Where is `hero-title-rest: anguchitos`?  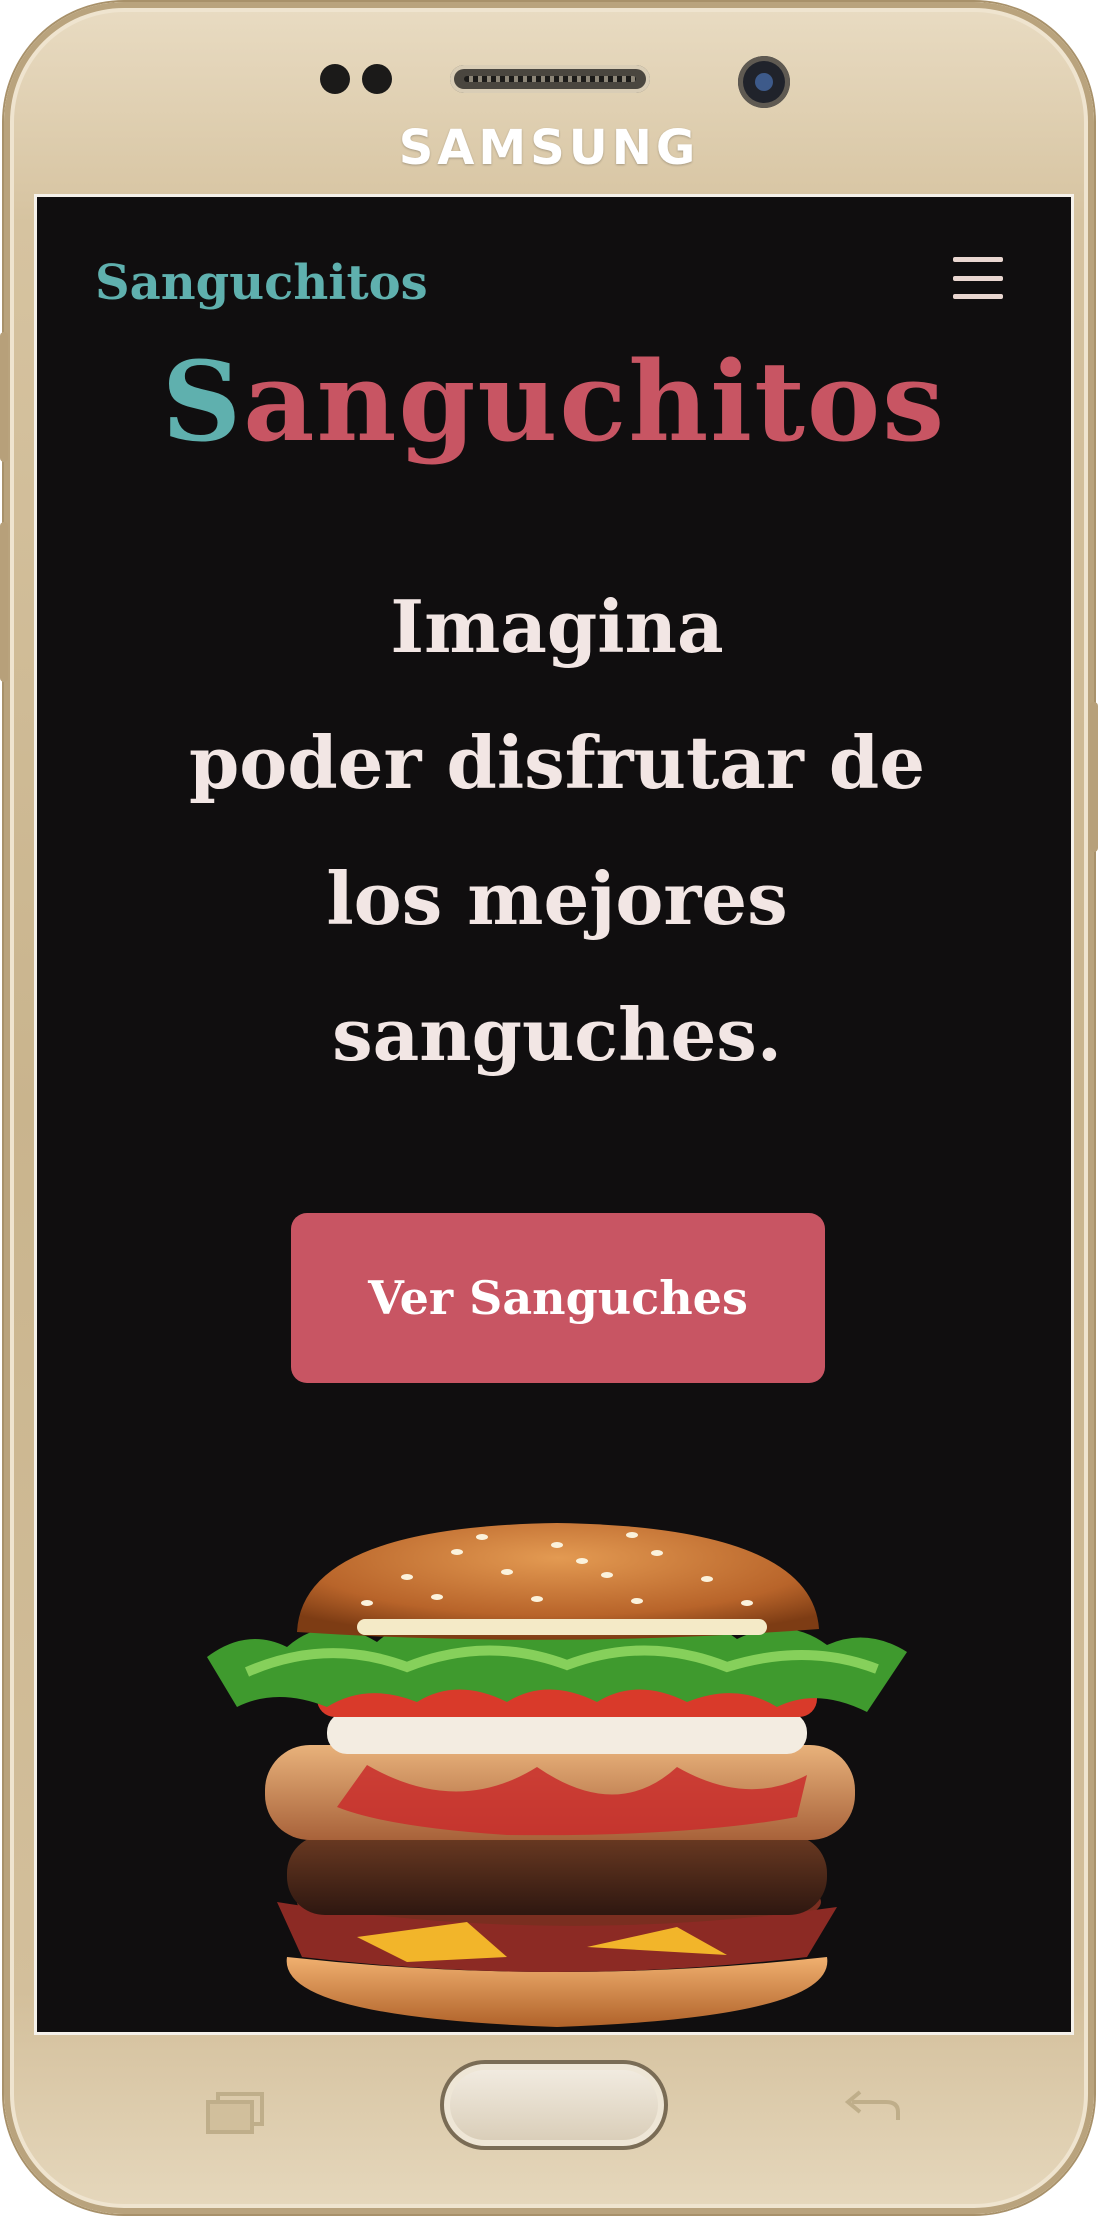
hero-title-rest: anguchitos is located at coordinates (595, 401).